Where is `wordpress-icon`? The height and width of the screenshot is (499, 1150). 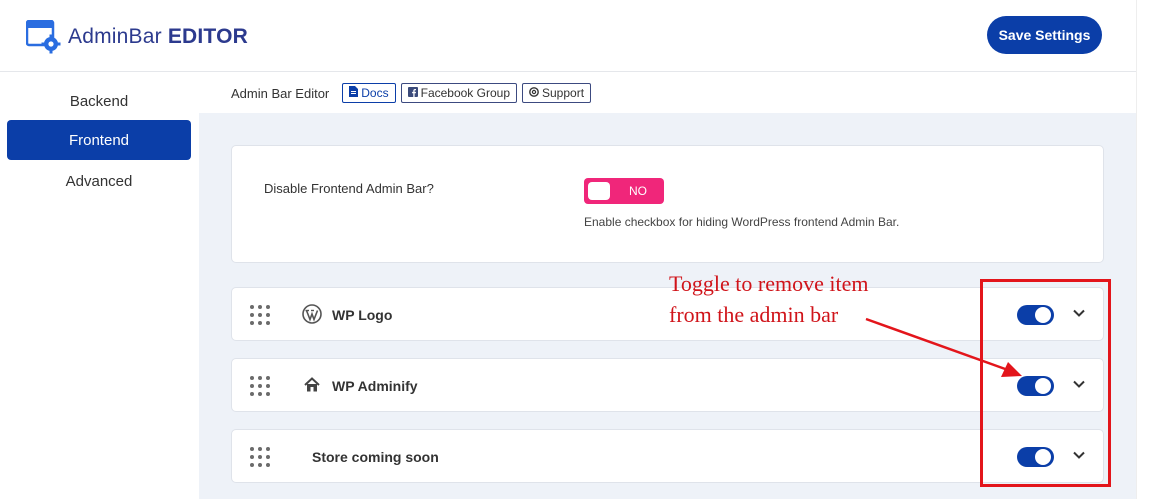
wordpress-icon is located at coordinates (312, 314).